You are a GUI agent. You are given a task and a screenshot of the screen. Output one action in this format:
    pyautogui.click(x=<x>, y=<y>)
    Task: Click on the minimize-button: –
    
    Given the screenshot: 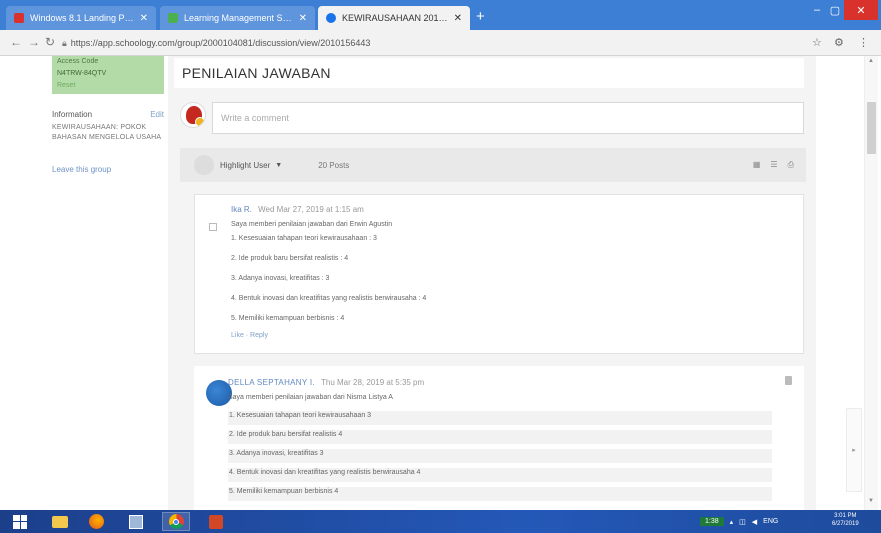 What is the action you would take?
    pyautogui.click(x=817, y=10)
    